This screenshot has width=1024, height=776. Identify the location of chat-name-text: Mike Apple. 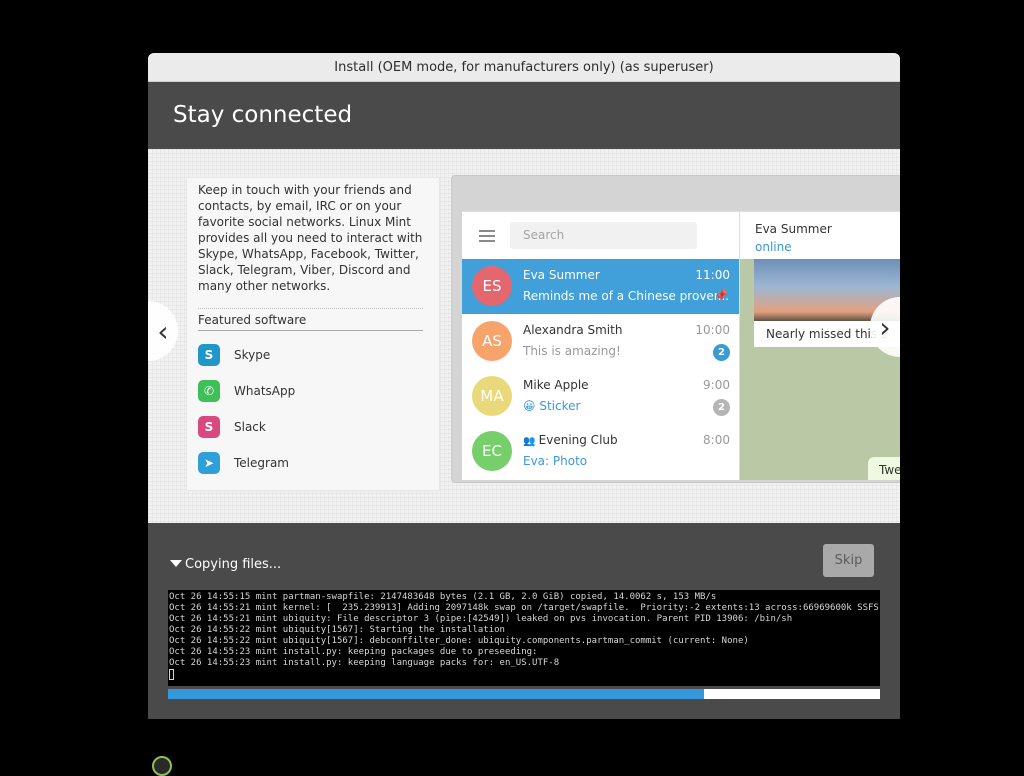
(556, 385).